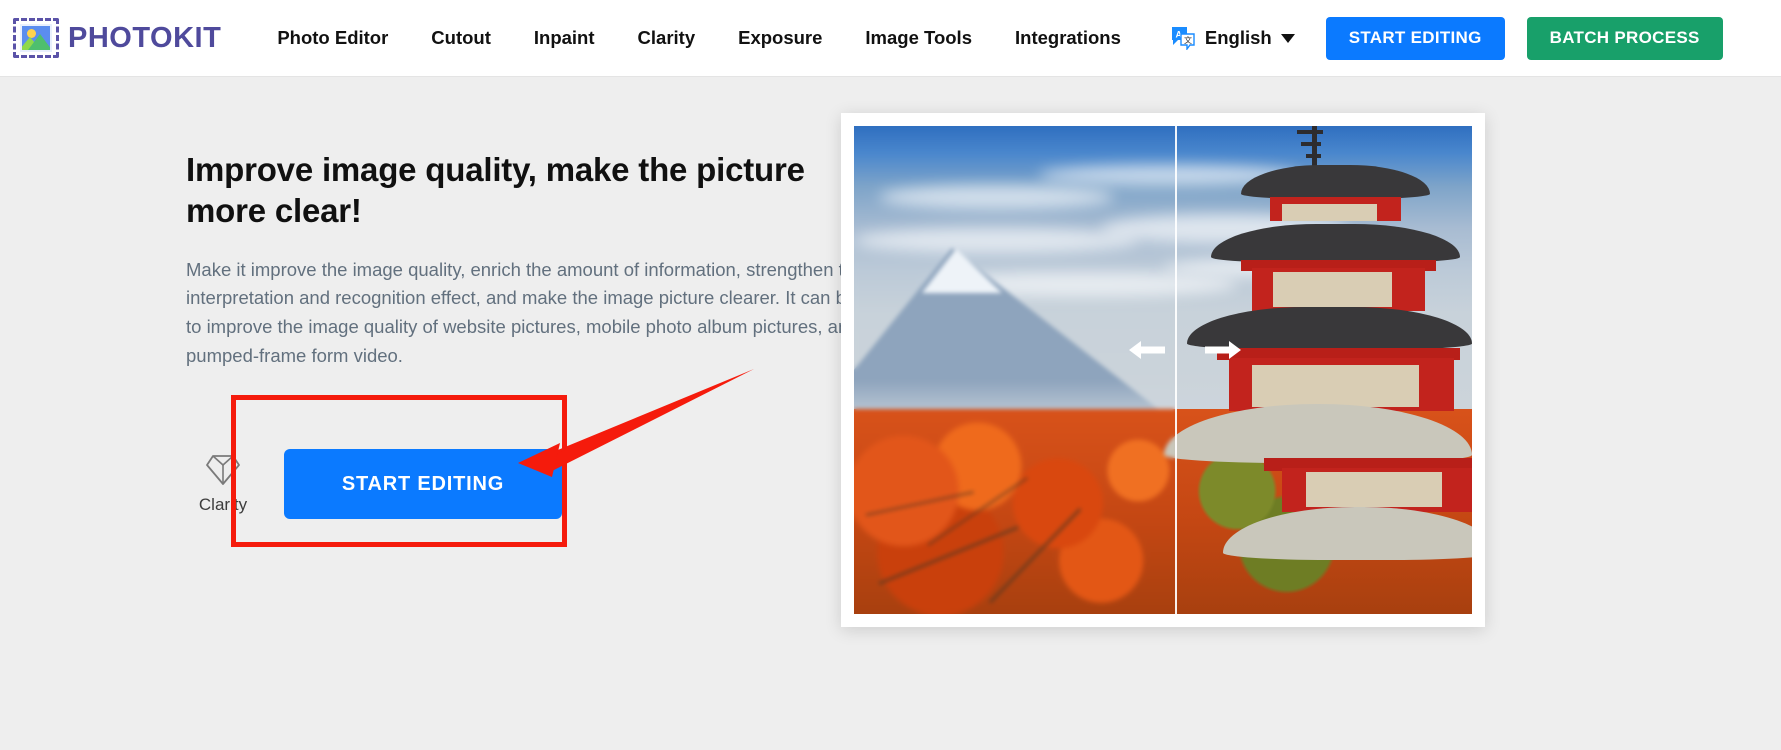  I want to click on language-selector: A 文 English, so click(1233, 39).